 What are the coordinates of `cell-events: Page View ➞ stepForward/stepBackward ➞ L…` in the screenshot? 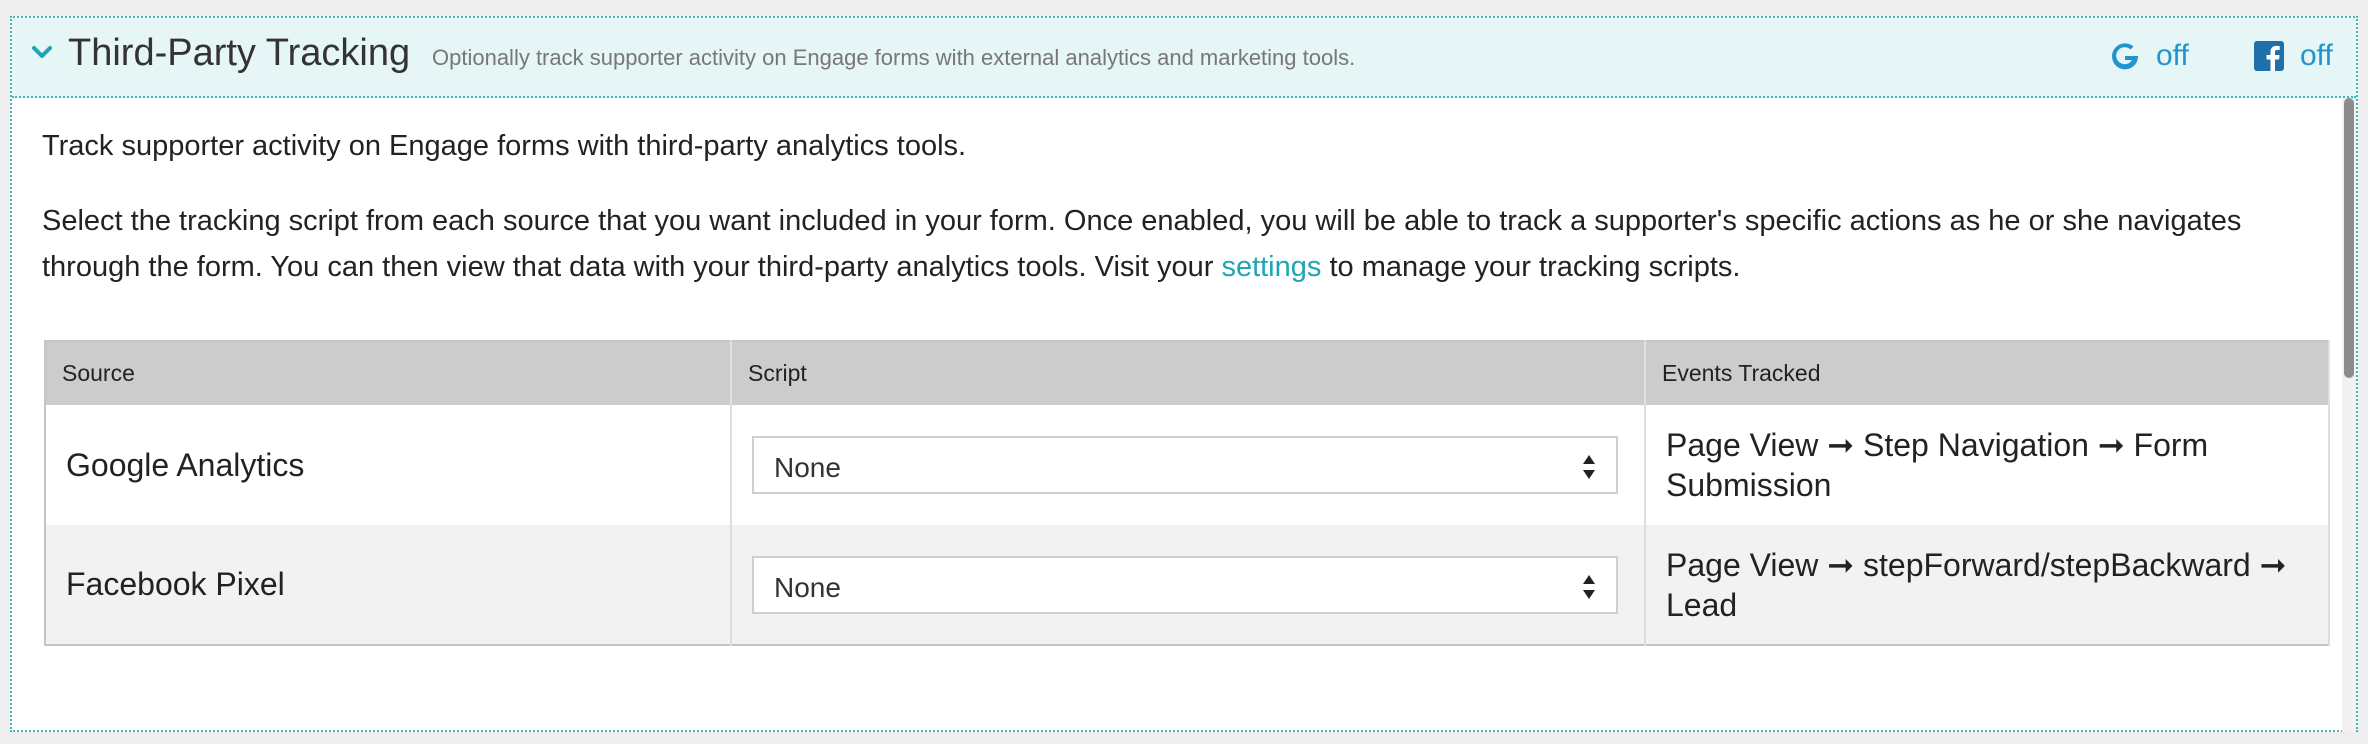 It's located at (1987, 585).